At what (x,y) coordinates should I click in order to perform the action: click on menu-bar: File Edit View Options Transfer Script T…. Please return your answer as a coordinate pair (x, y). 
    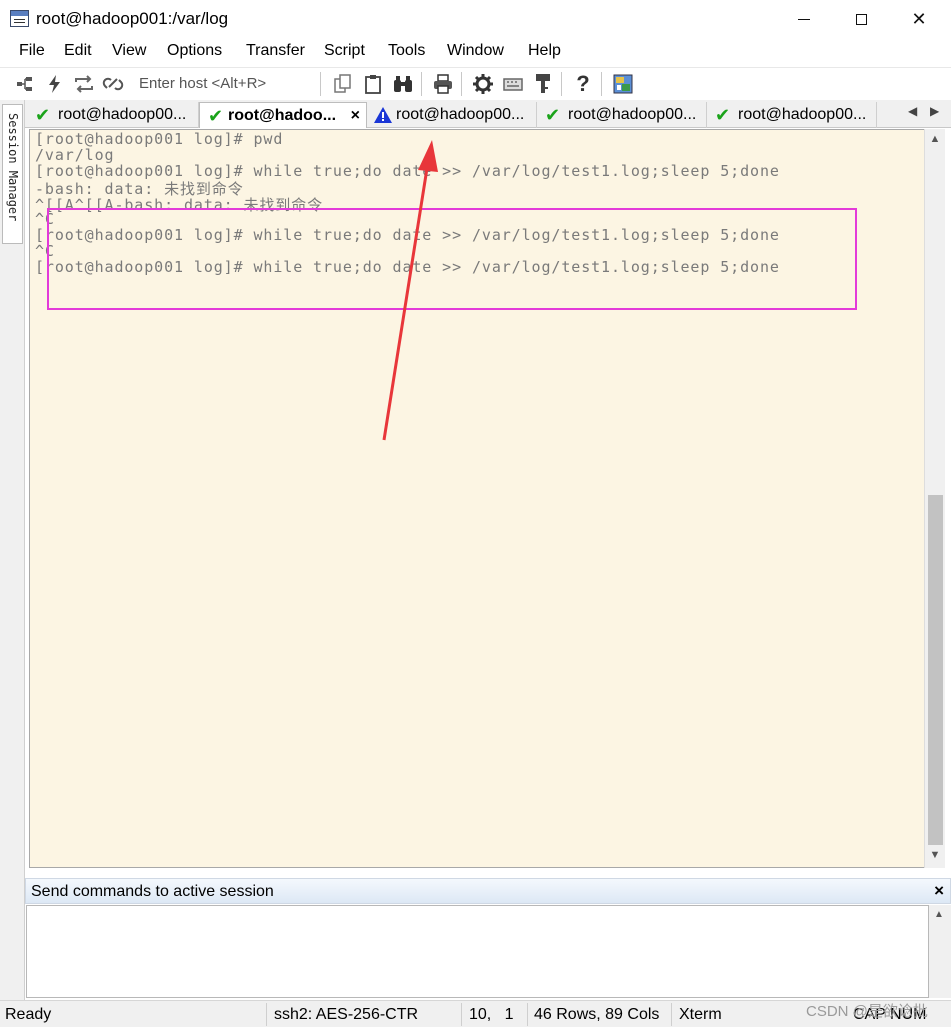
    Looking at the image, I should click on (475, 52).